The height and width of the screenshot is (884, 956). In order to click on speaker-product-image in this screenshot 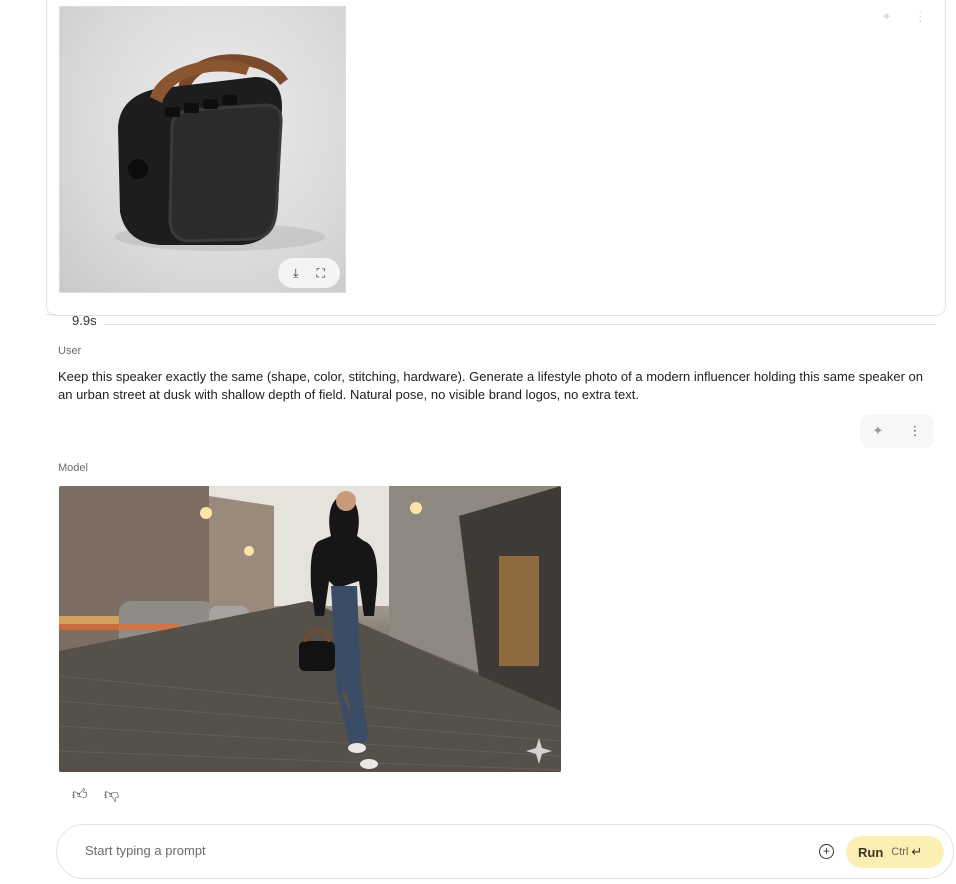, I will do `click(202, 149)`.